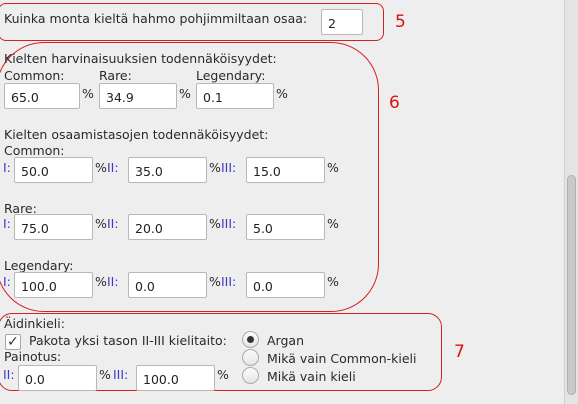  What do you see at coordinates (113, 223) in the screenshot?
I see `skill-rare-ii-label: II:` at bounding box center [113, 223].